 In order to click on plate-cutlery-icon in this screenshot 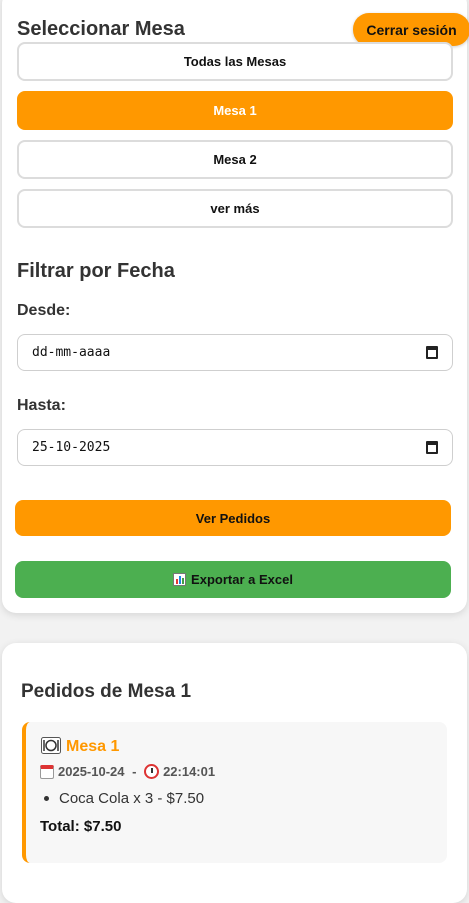, I will do `click(51, 745)`.